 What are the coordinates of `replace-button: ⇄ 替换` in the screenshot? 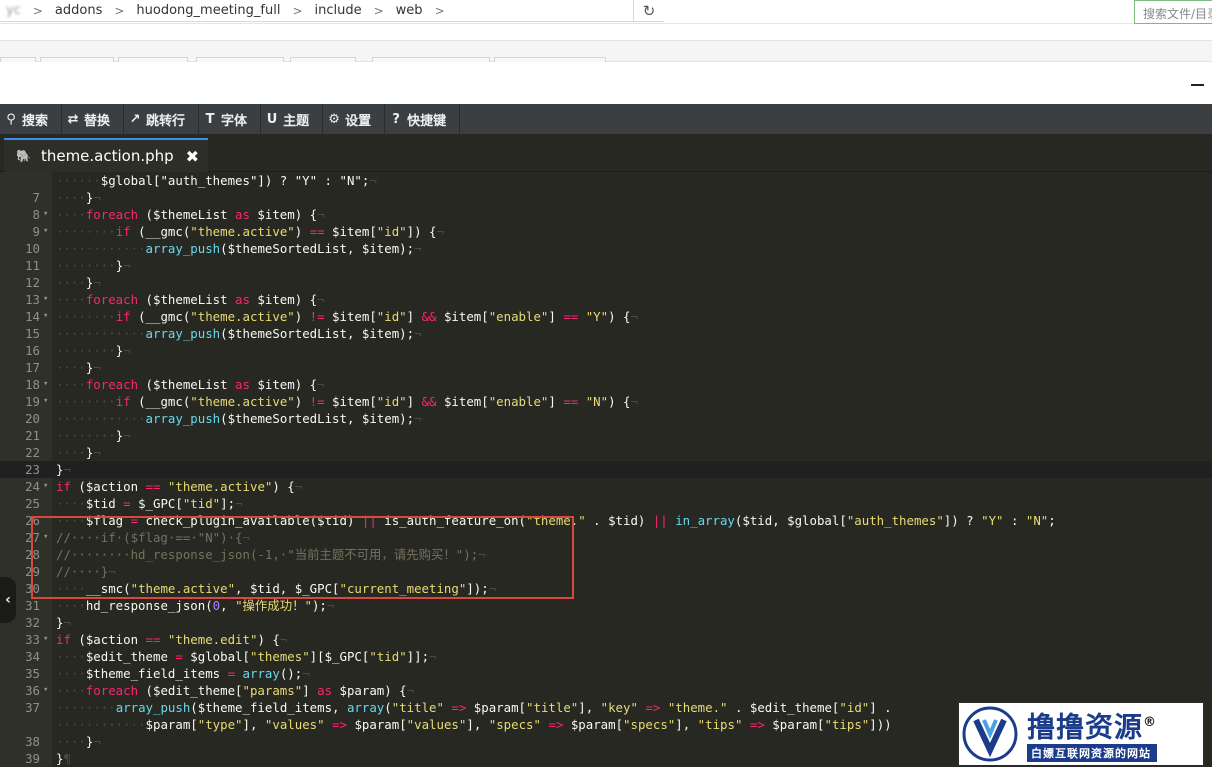 It's located at (93, 119).